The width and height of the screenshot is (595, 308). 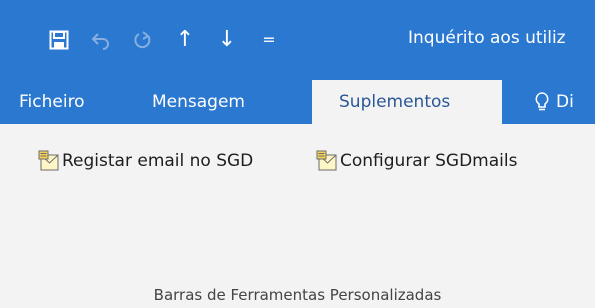 I want to click on undo-button, so click(x=101, y=40).